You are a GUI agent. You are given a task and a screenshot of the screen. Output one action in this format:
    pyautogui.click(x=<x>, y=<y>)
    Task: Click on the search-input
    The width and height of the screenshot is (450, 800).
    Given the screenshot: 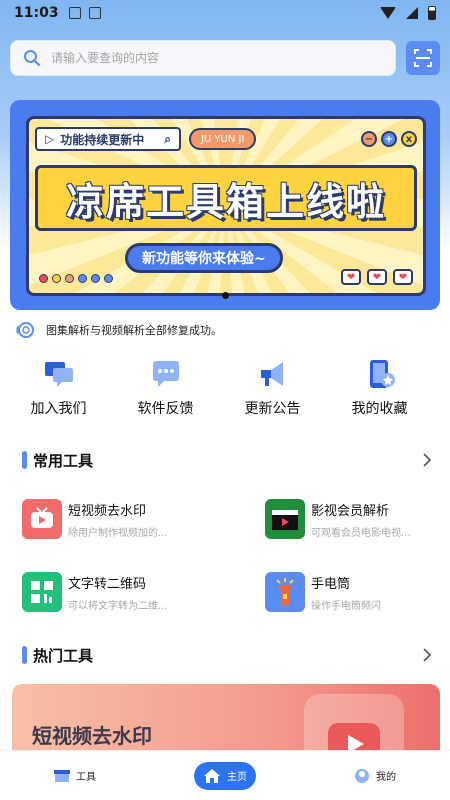 What is the action you would take?
    pyautogui.click(x=211, y=58)
    